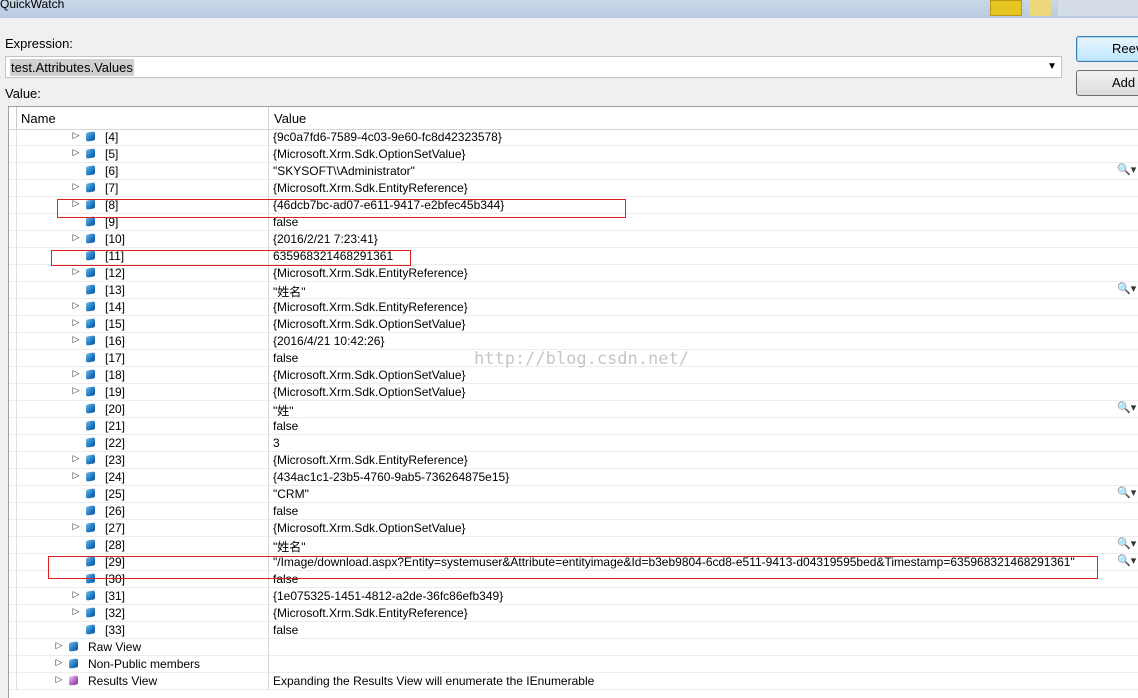  What do you see at coordinates (1107, 49) in the screenshot?
I see `reevaluate-button: Reev` at bounding box center [1107, 49].